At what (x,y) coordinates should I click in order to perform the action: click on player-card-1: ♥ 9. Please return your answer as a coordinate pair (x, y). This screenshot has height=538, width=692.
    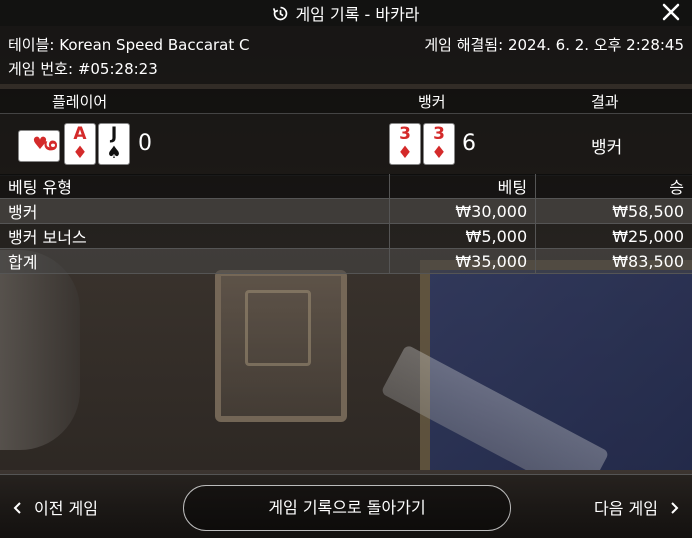
    Looking at the image, I should click on (39, 146).